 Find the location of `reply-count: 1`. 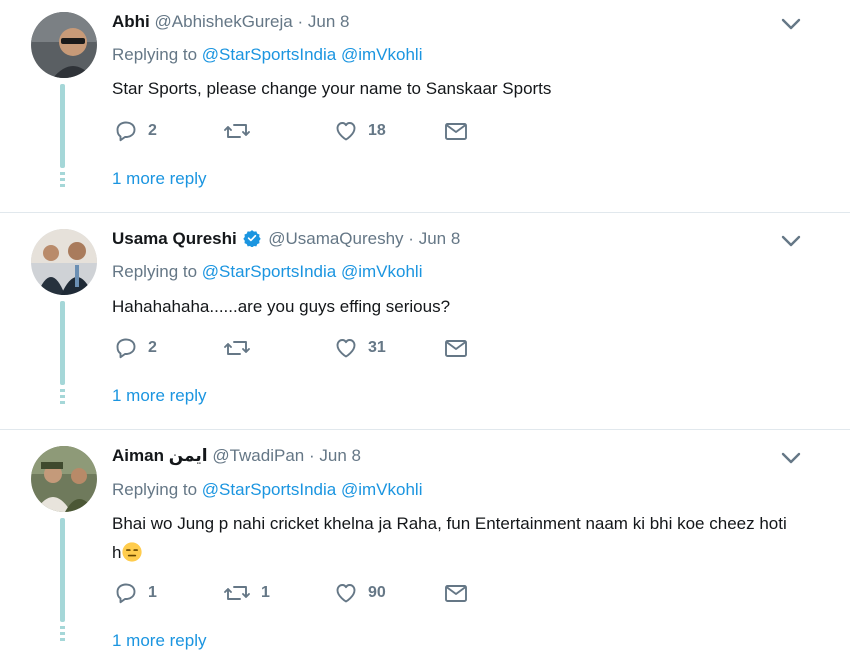

reply-count: 1 is located at coordinates (152, 592).